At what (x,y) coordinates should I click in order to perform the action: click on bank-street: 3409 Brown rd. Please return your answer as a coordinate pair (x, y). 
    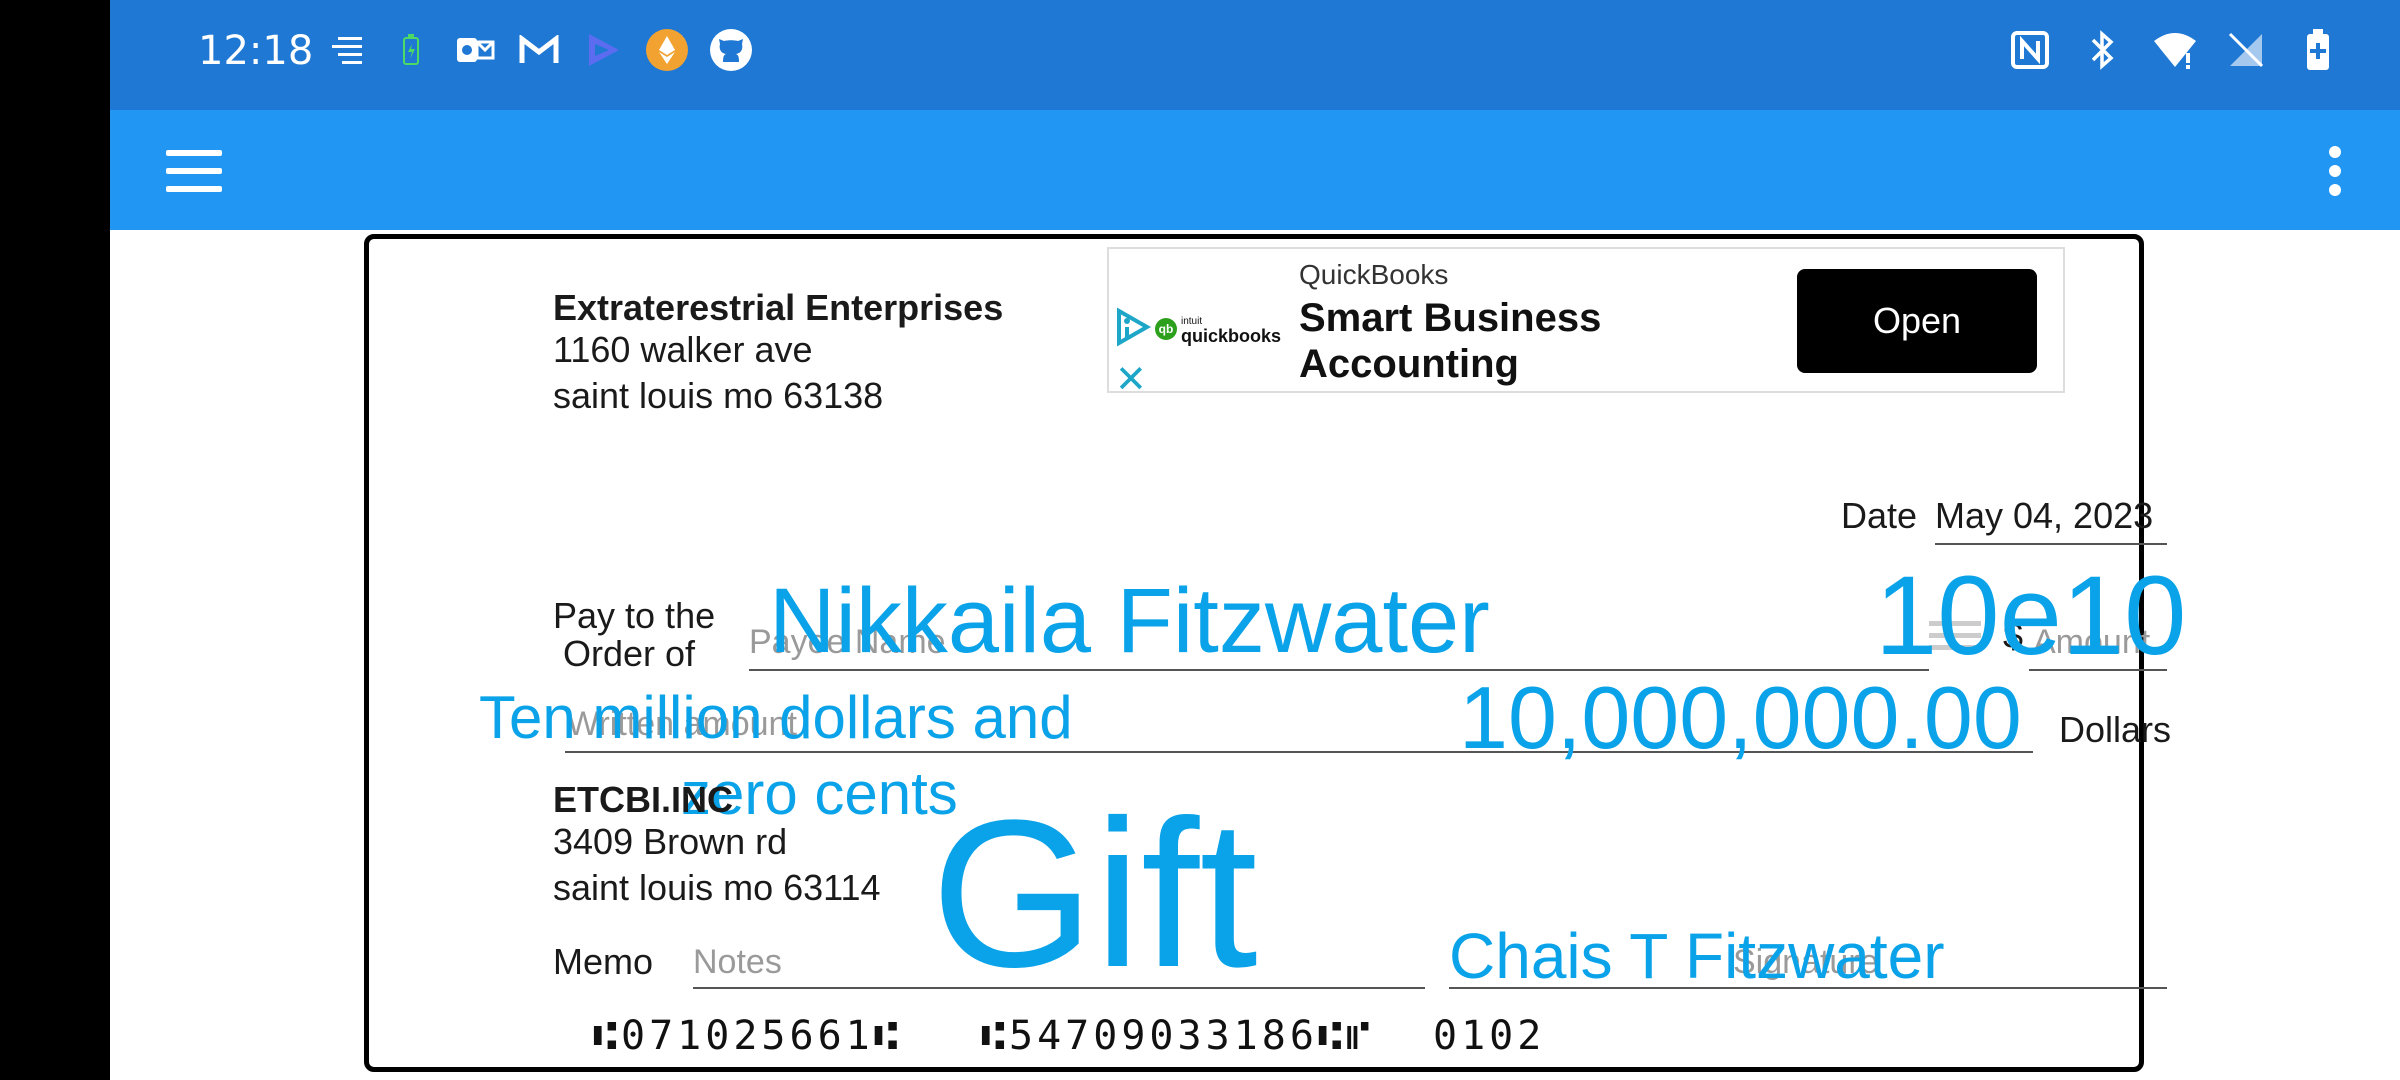
    Looking at the image, I should click on (670, 841).